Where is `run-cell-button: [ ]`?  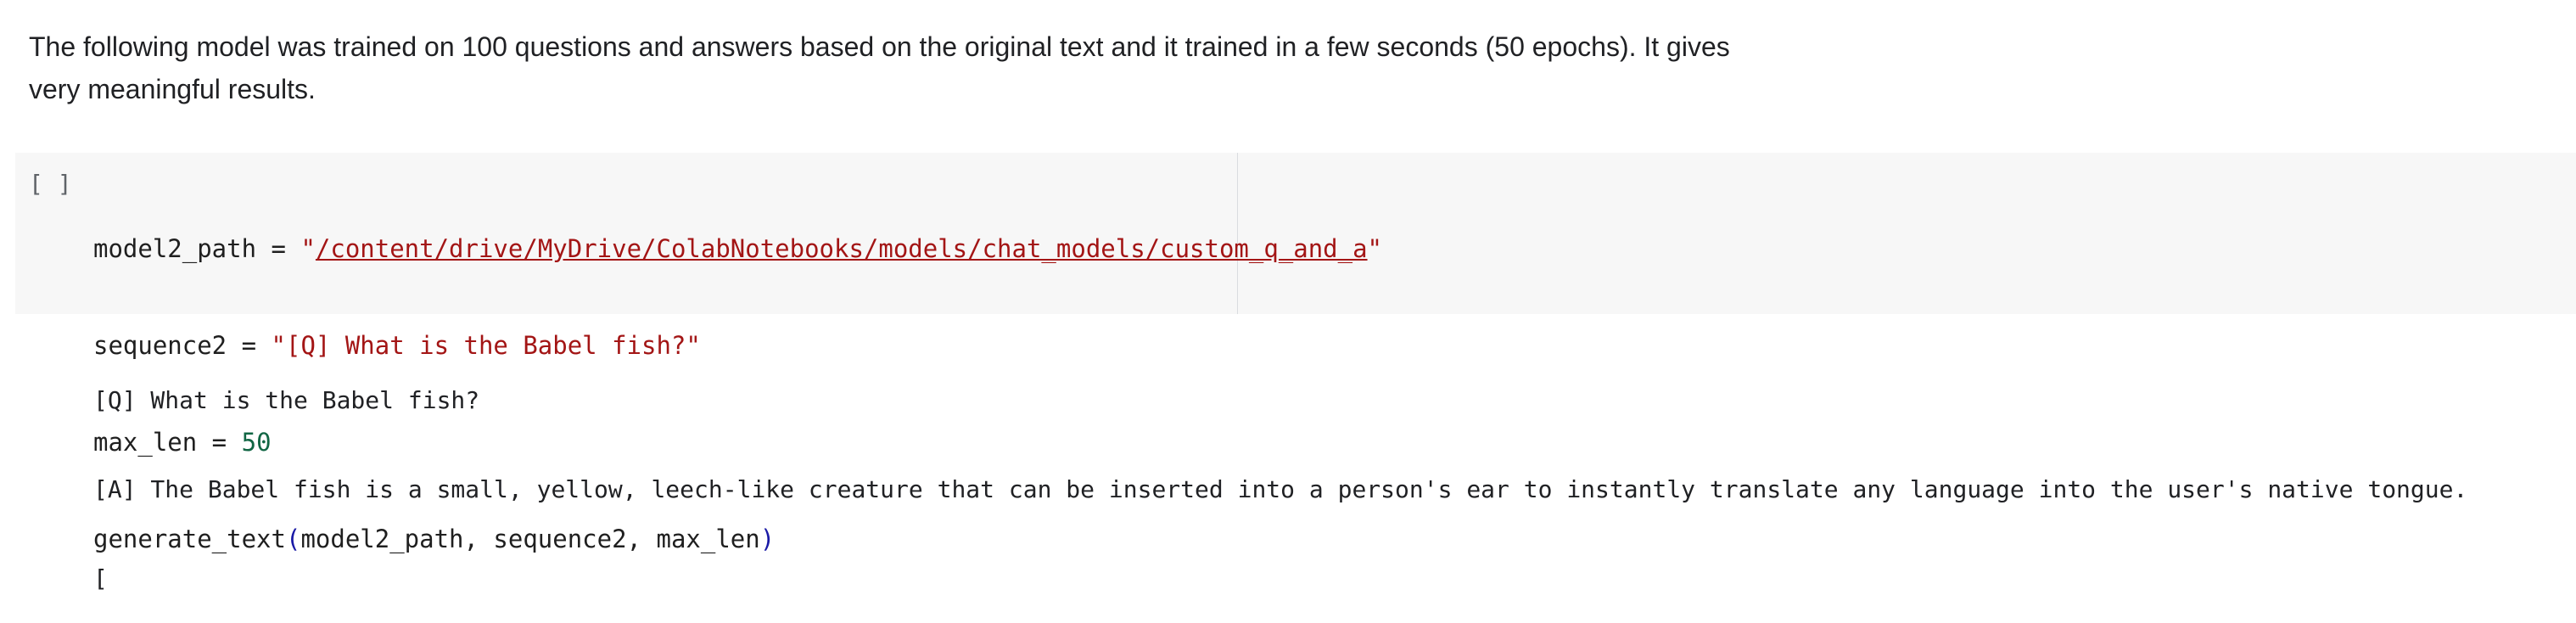 run-cell-button: [ ] is located at coordinates (51, 184).